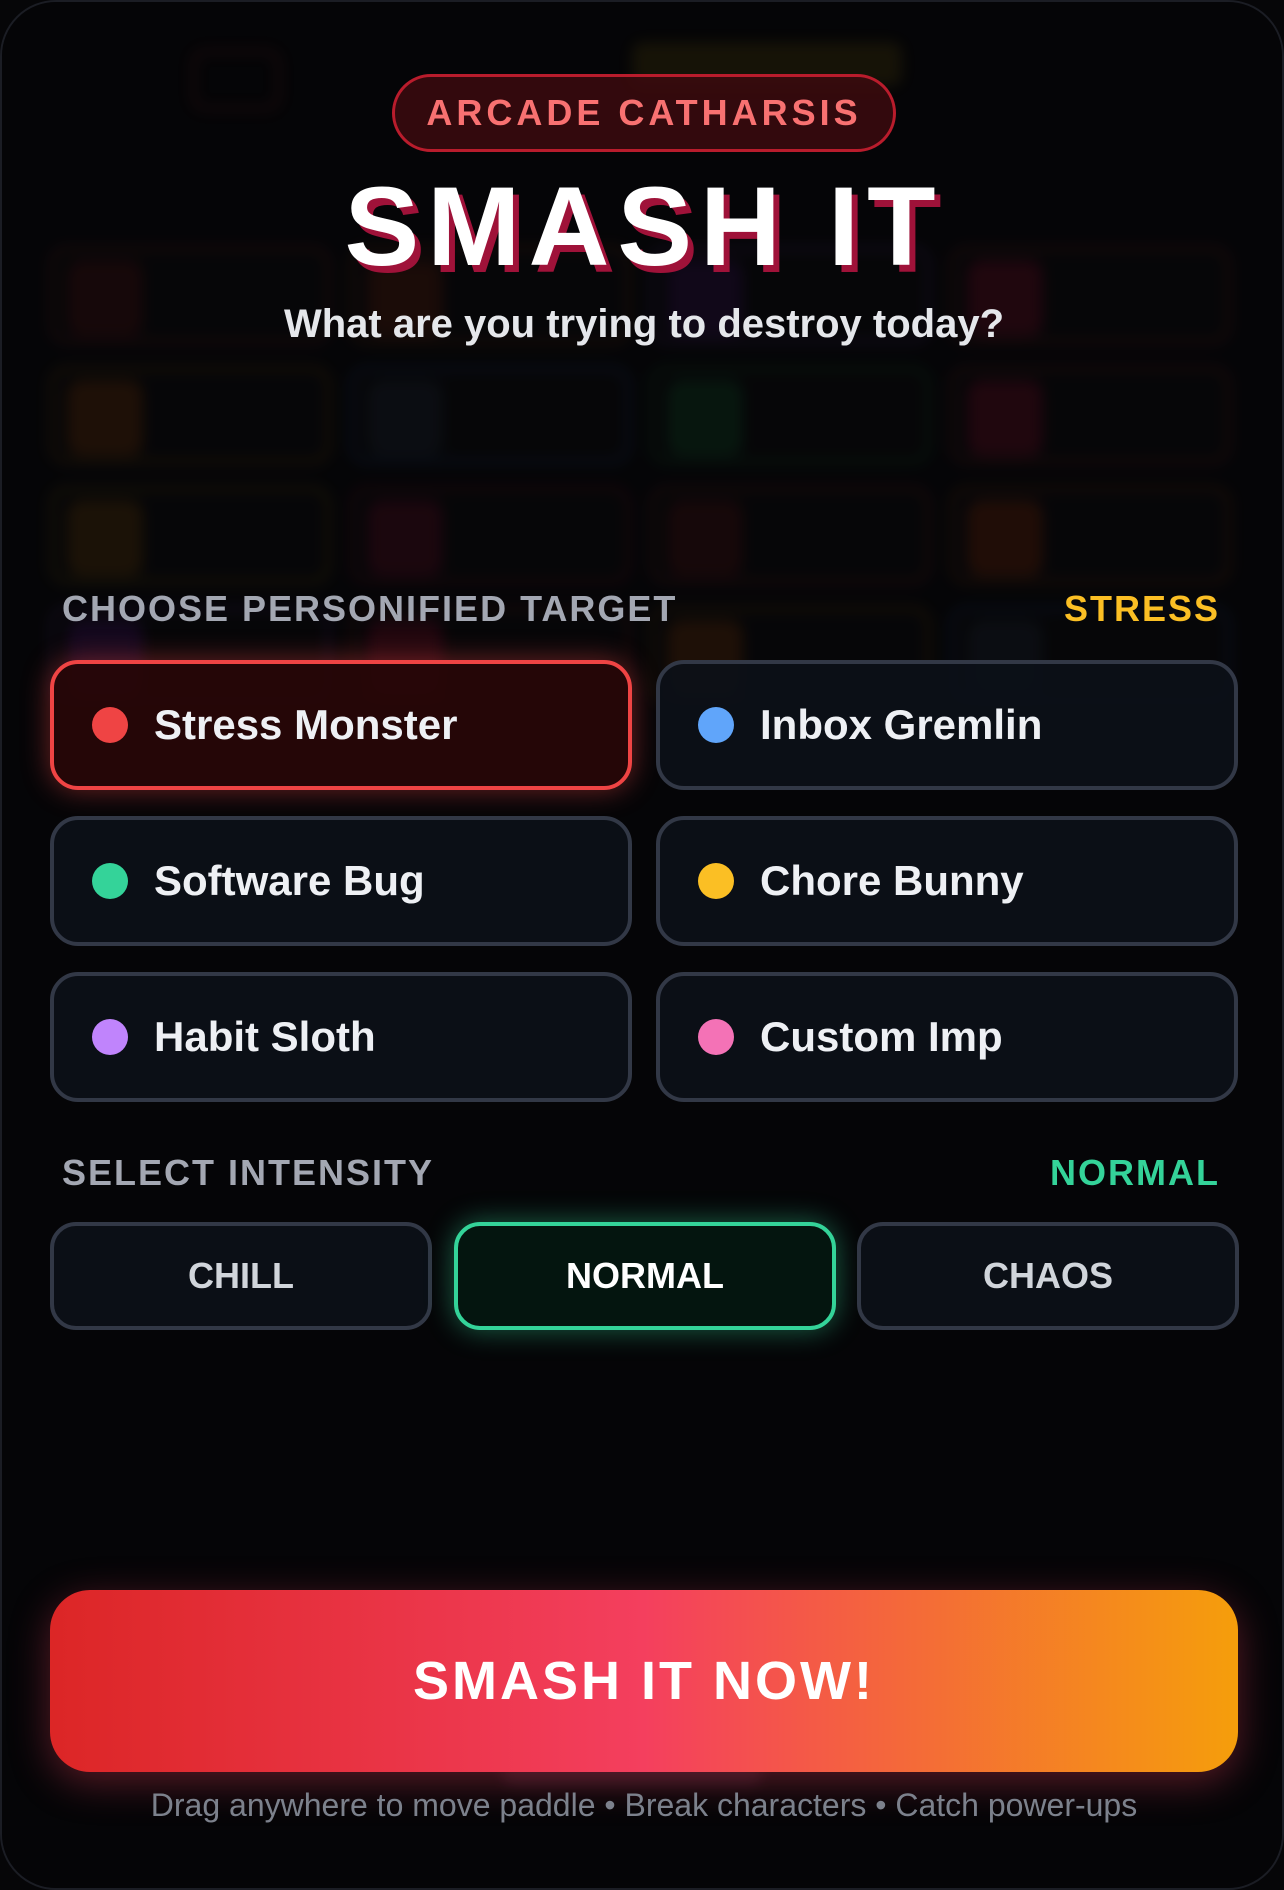 The image size is (1284, 1890). Describe the element at coordinates (1048, 1276) in the screenshot. I see `intensity-option-chaos: CHAOS` at that location.